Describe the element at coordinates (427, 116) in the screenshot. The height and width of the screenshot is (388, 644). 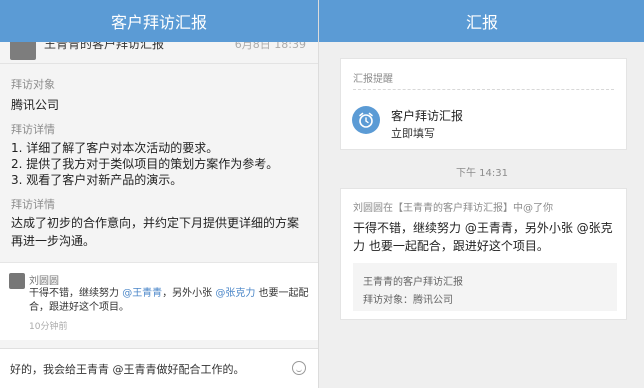
I see `reminder-title: 客户拜访汇报` at that location.